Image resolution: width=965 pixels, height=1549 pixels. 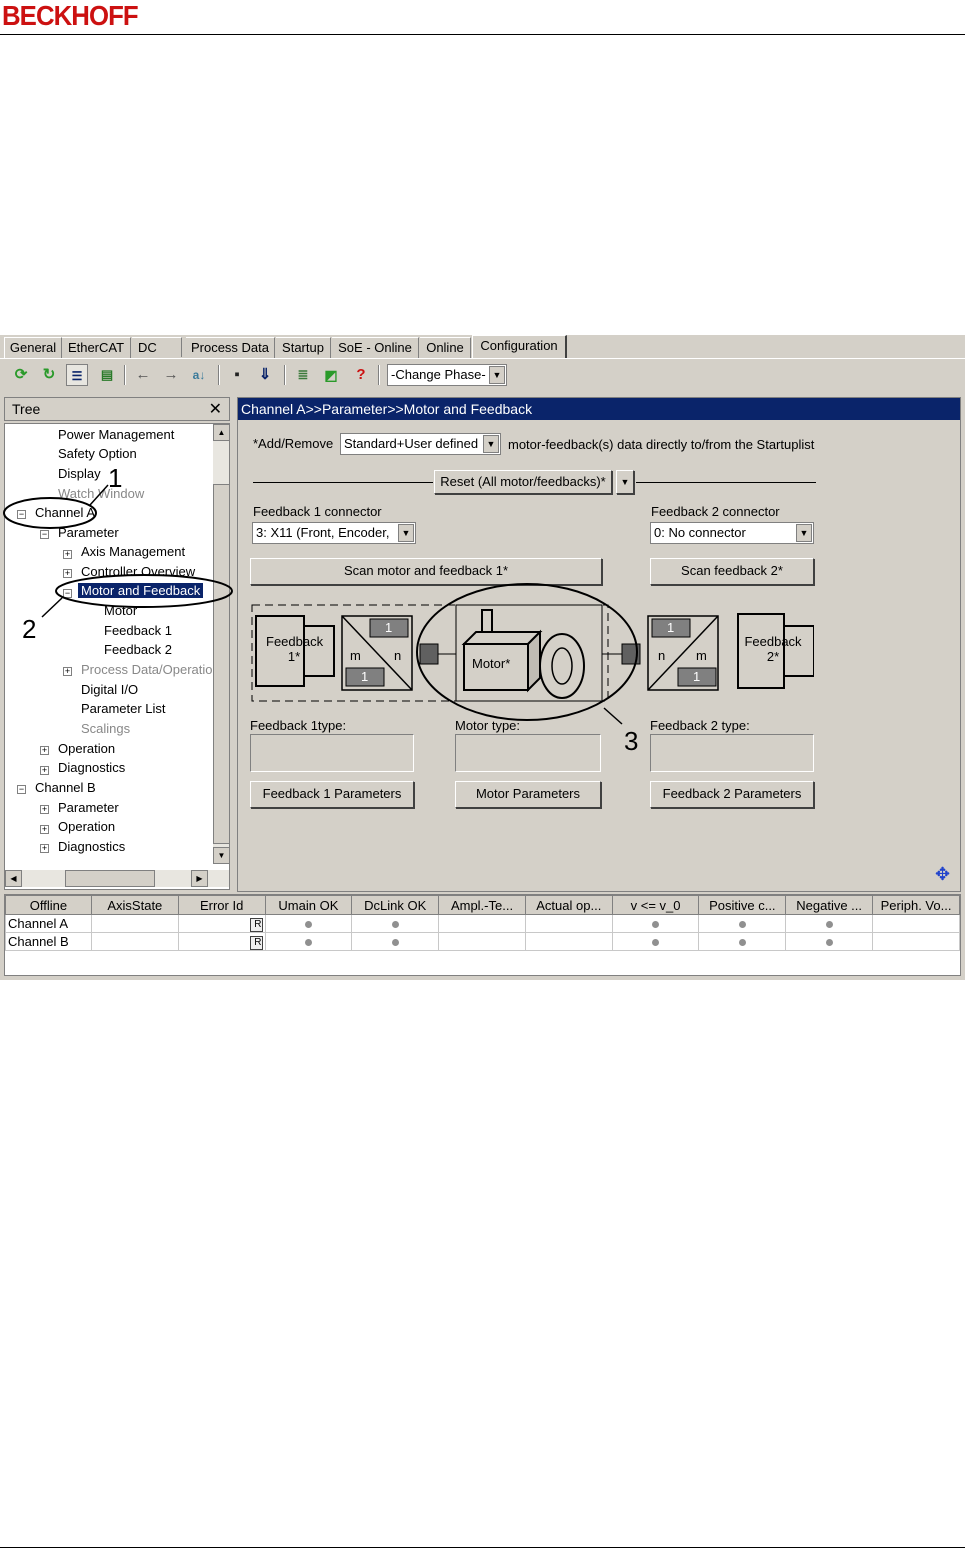 What do you see at coordinates (631, 741) in the screenshot?
I see `callout-number-3: 3` at bounding box center [631, 741].